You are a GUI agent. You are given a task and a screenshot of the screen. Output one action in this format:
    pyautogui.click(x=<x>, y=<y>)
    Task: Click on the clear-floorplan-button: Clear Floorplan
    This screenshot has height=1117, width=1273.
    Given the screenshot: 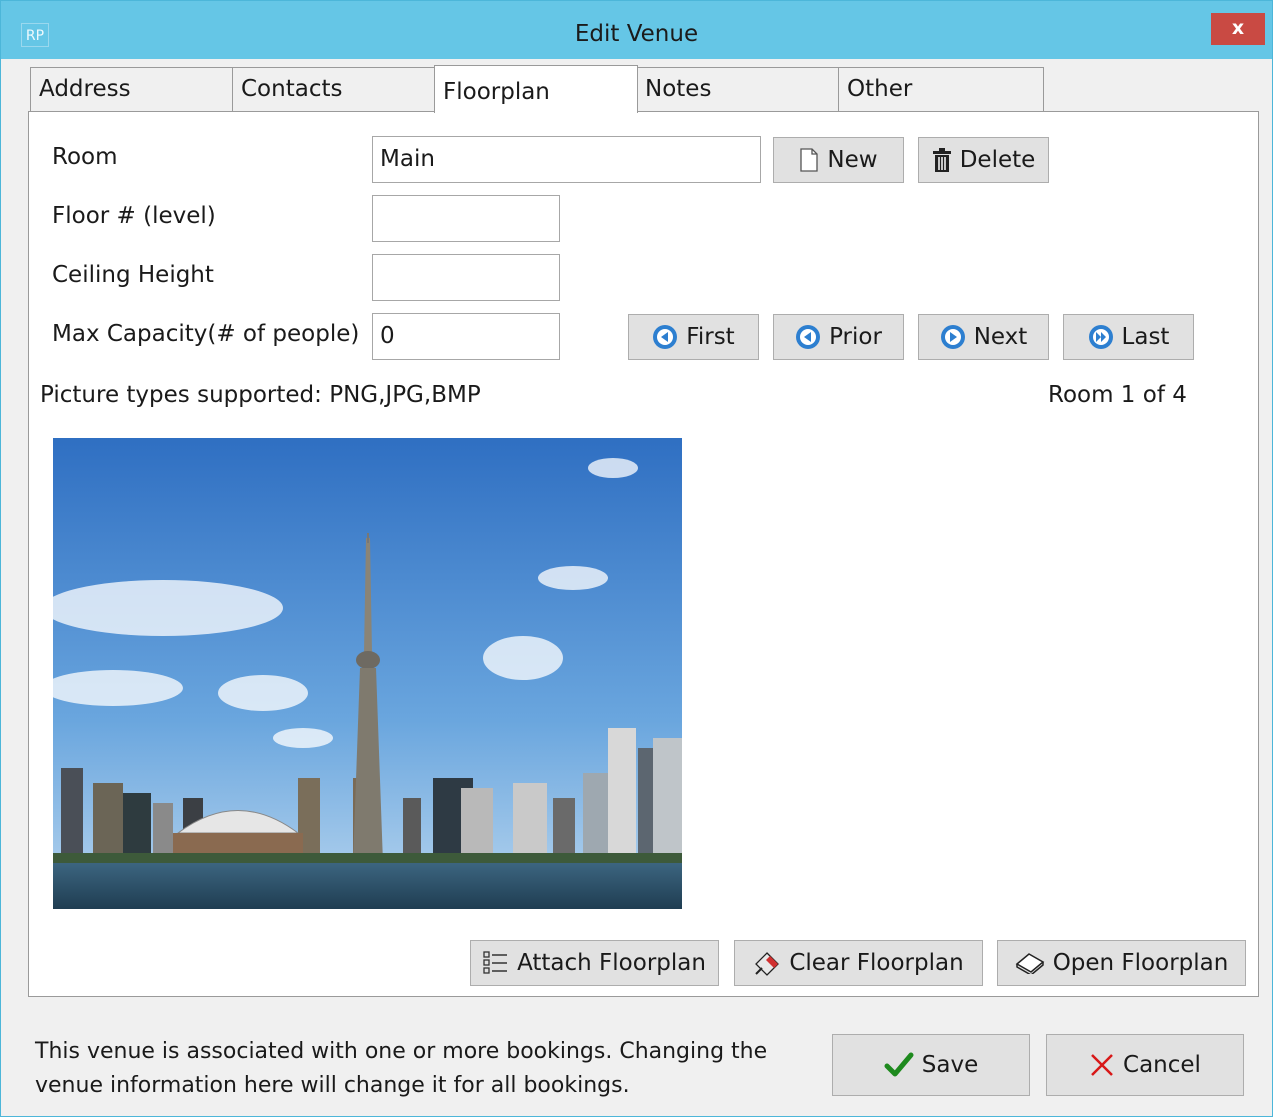 What is the action you would take?
    pyautogui.click(x=858, y=963)
    